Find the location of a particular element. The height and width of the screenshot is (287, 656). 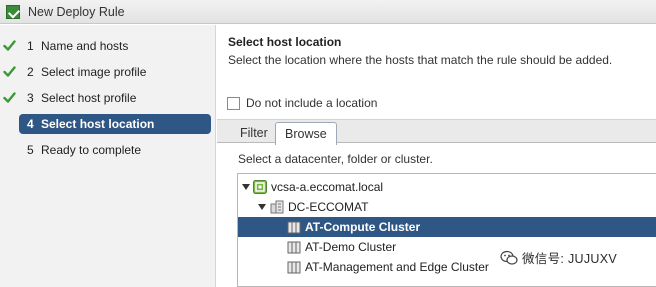

no-location-label: Do not include a location is located at coordinates (312, 103).